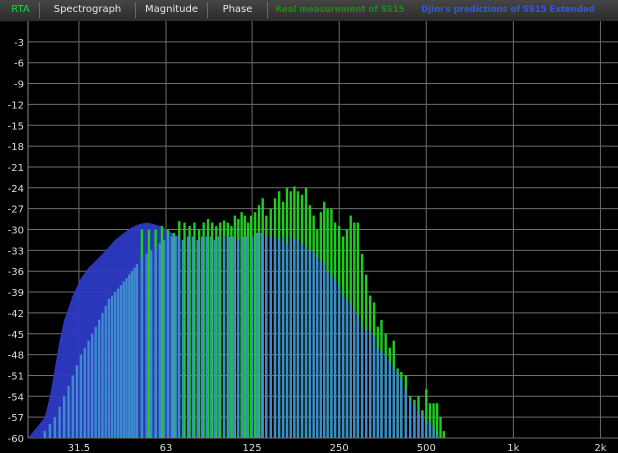 This screenshot has height=453, width=618. I want to click on y-tick-label: -57, so click(16, 418).